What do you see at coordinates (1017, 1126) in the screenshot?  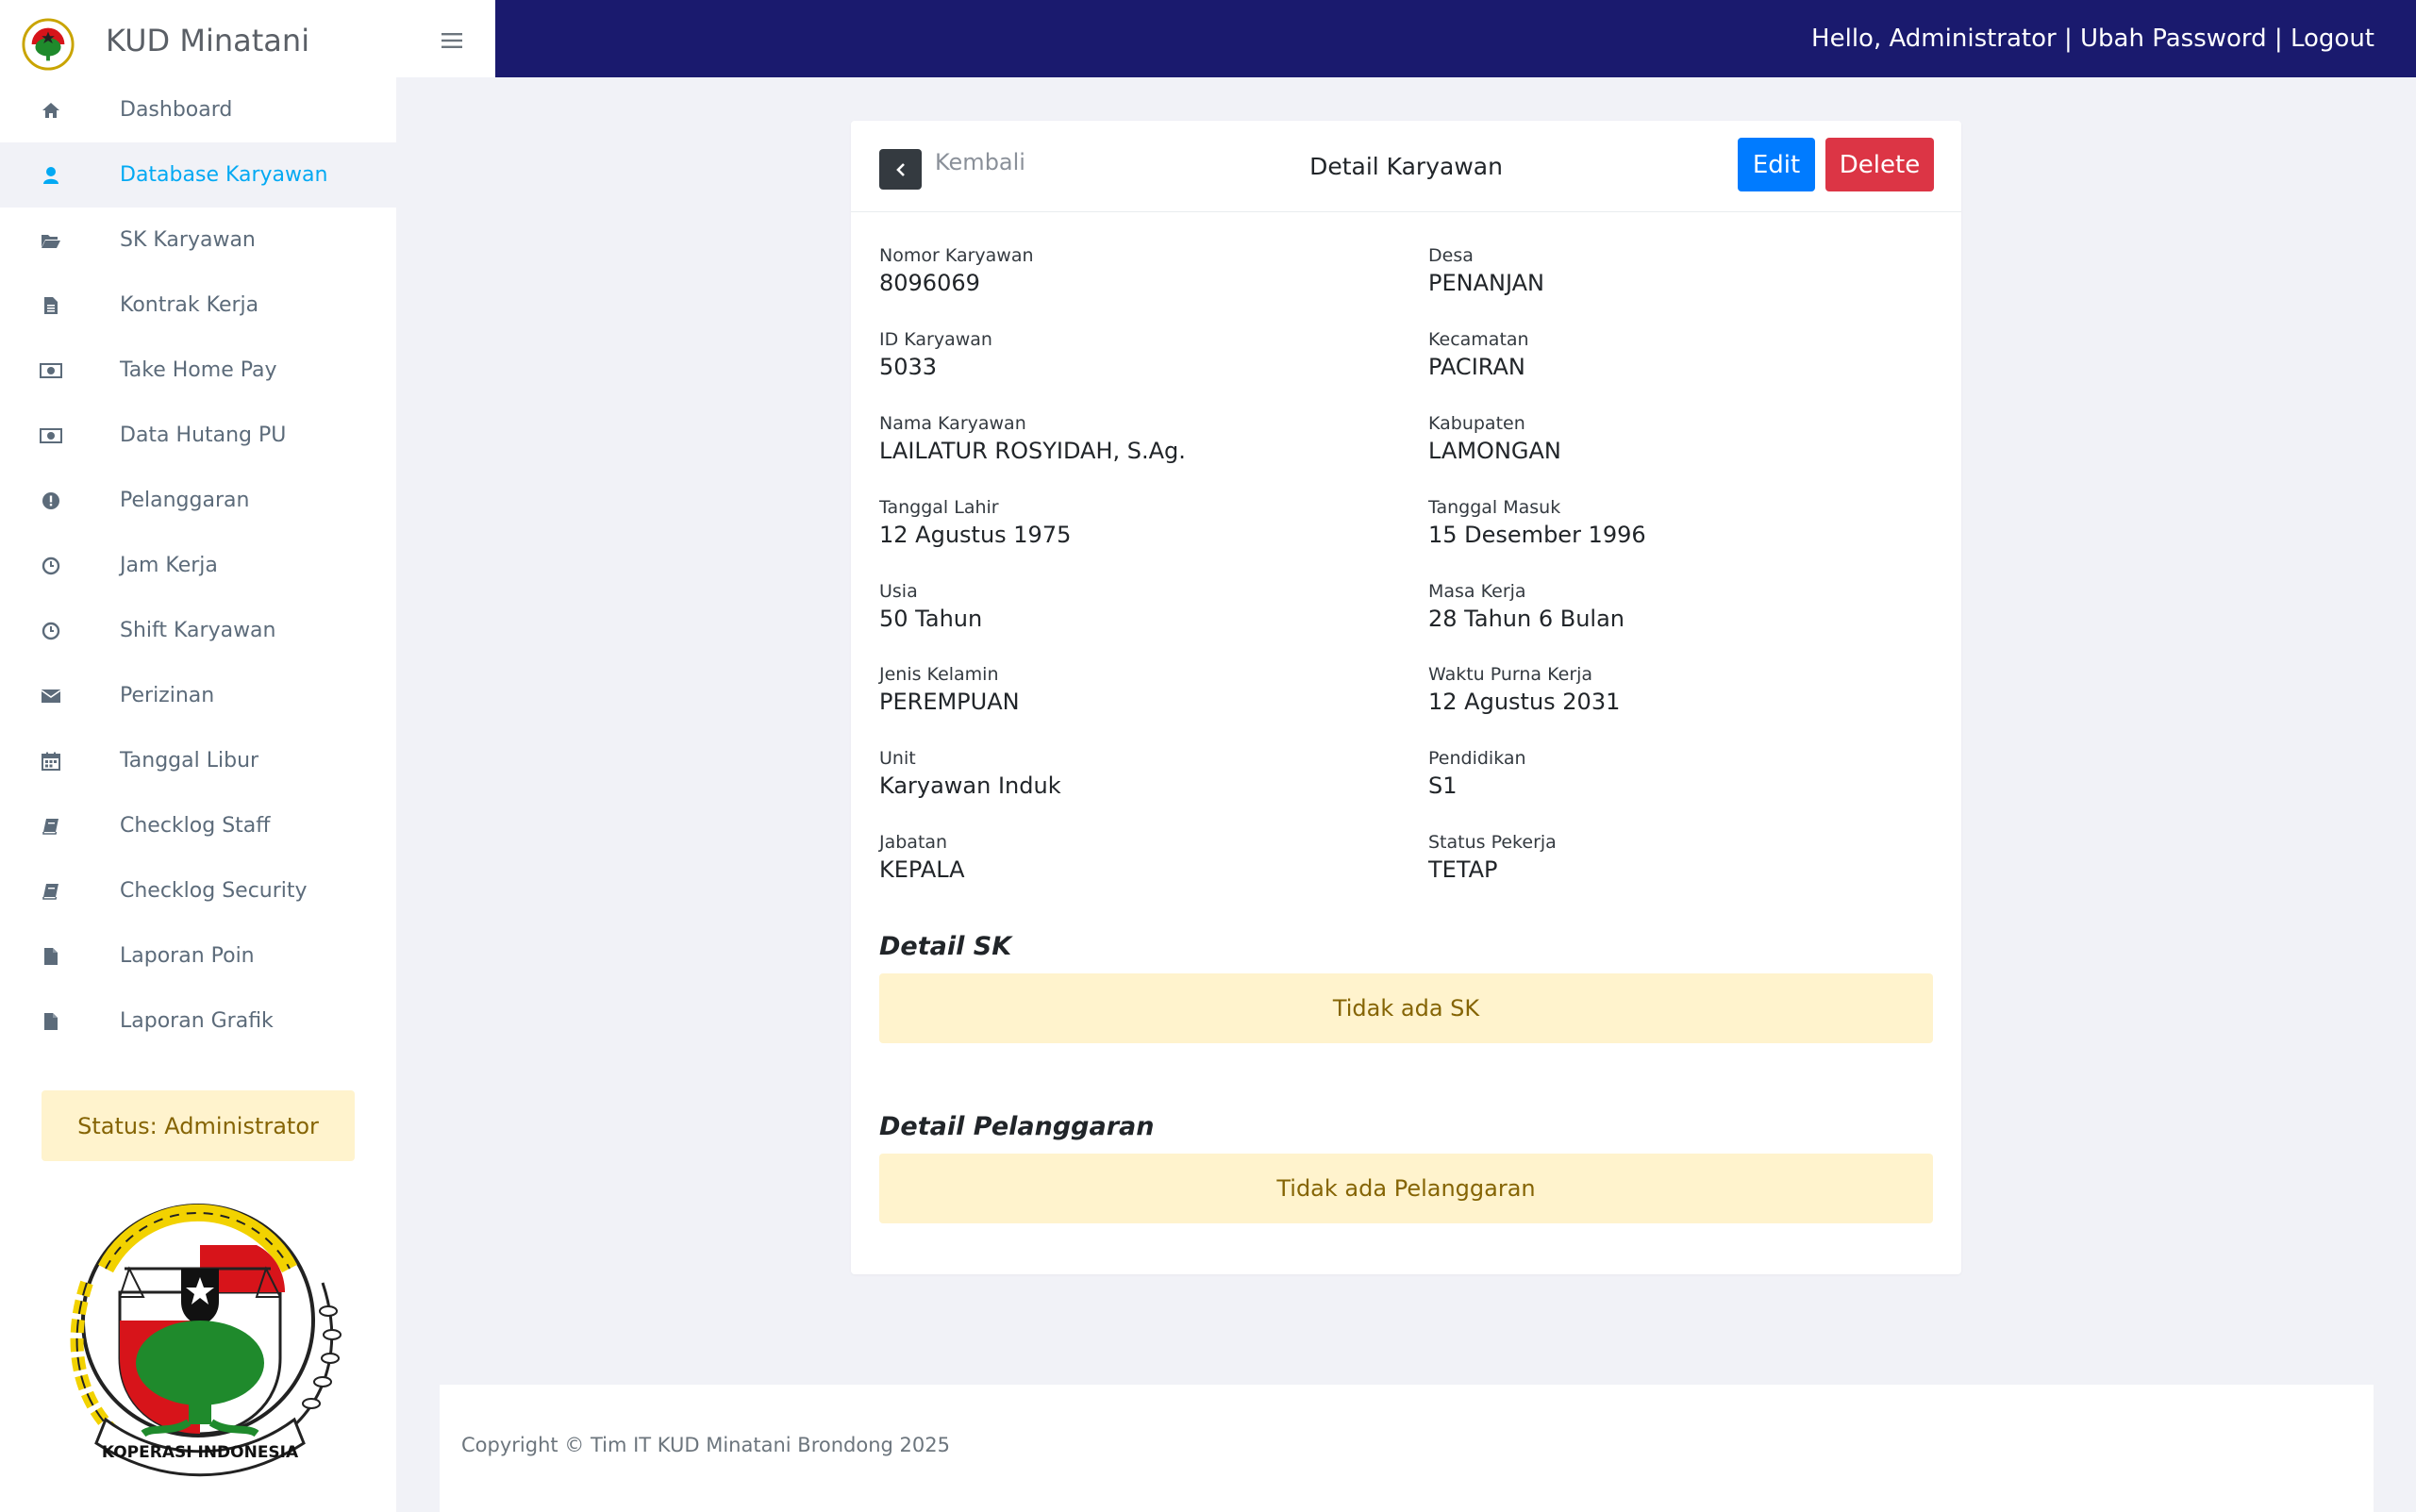 I see `section-title-pelanggaran: Detail Pelanggaran` at bounding box center [1017, 1126].